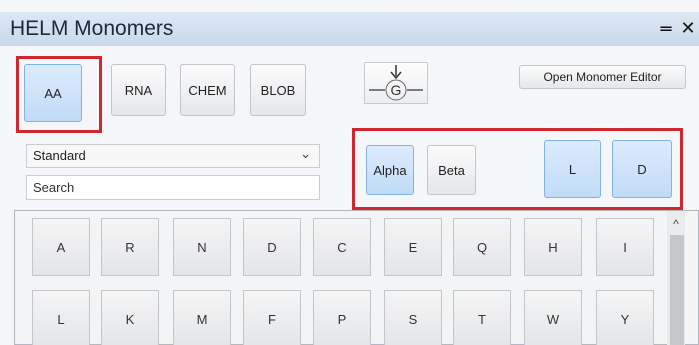 The width and height of the screenshot is (699, 345). I want to click on scroll-thumb, so click(677, 290).